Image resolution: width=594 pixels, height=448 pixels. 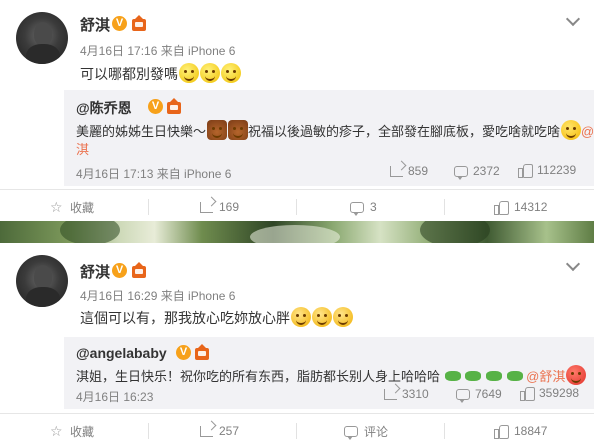 I want to click on like-count: 359298, so click(x=559, y=393).